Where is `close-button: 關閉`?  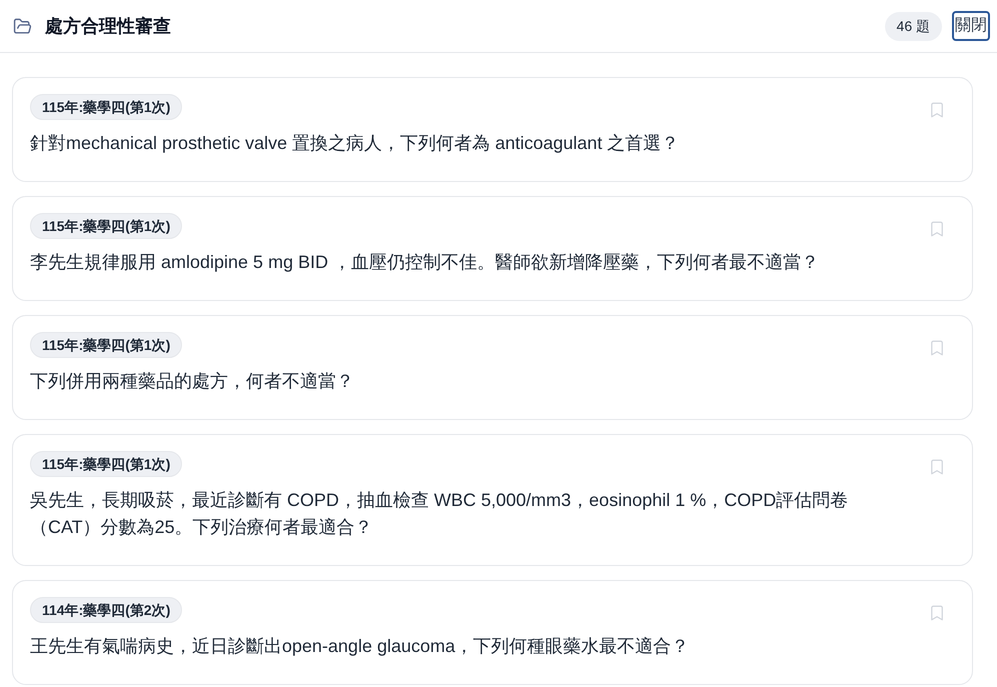
close-button: 關閉 is located at coordinates (971, 26).